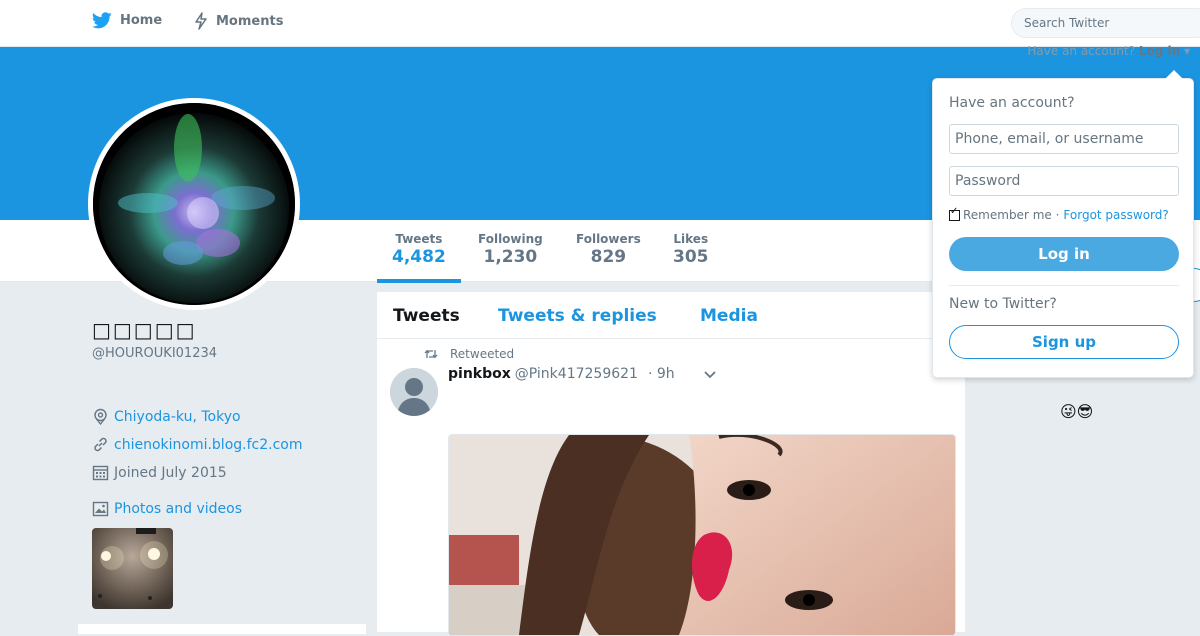 The image size is (1200, 636). I want to click on retweet-icon, so click(431, 354).